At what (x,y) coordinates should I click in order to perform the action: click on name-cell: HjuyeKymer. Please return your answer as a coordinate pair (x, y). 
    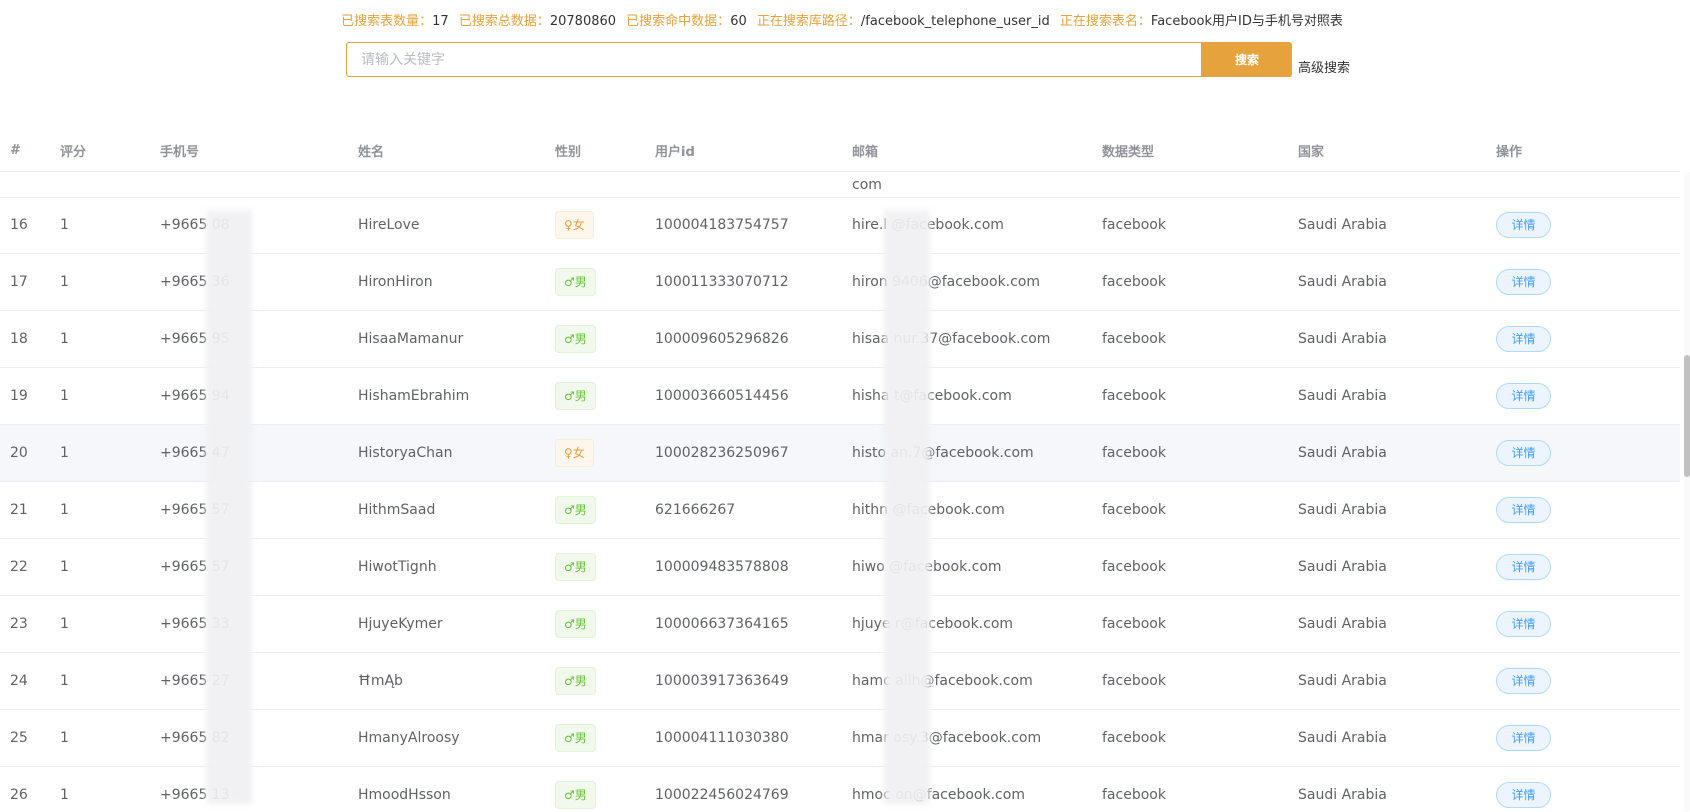
    Looking at the image, I should click on (400, 624).